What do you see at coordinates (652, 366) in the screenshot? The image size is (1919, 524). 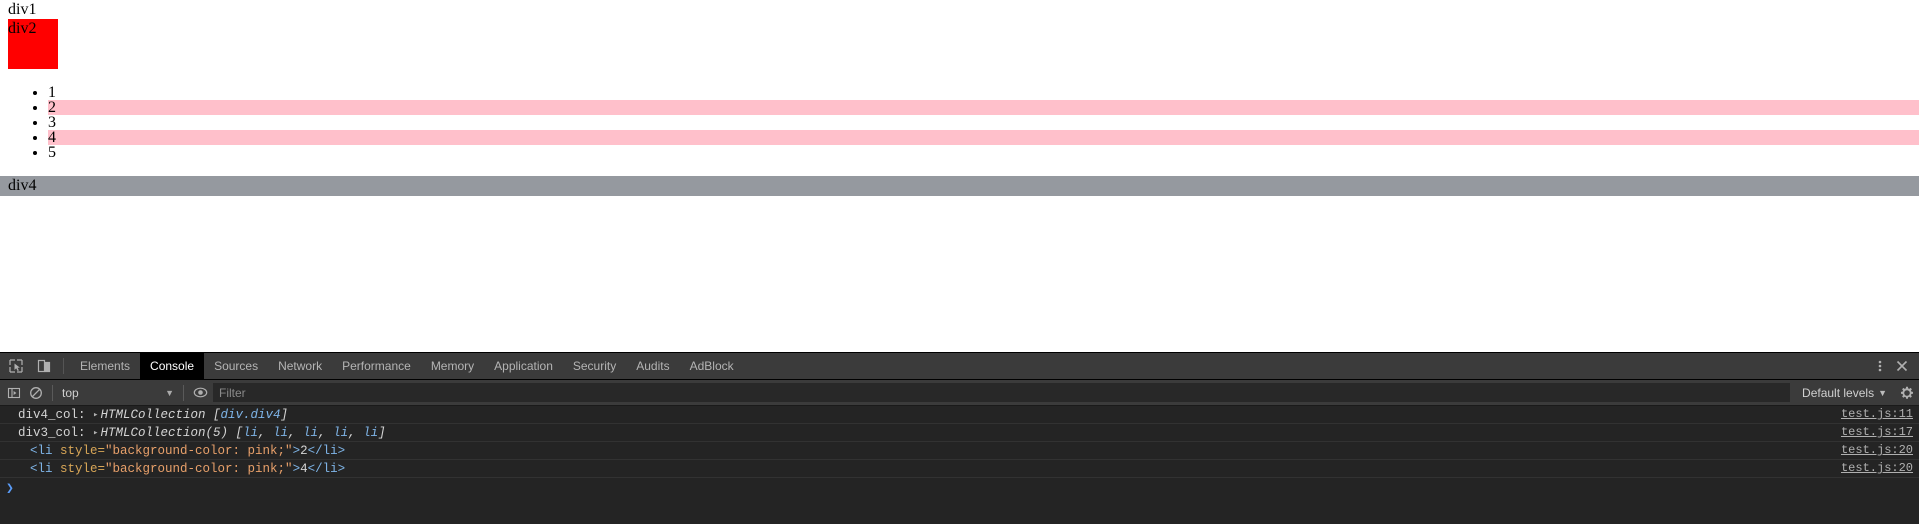 I see `tab-audits: Audits` at bounding box center [652, 366].